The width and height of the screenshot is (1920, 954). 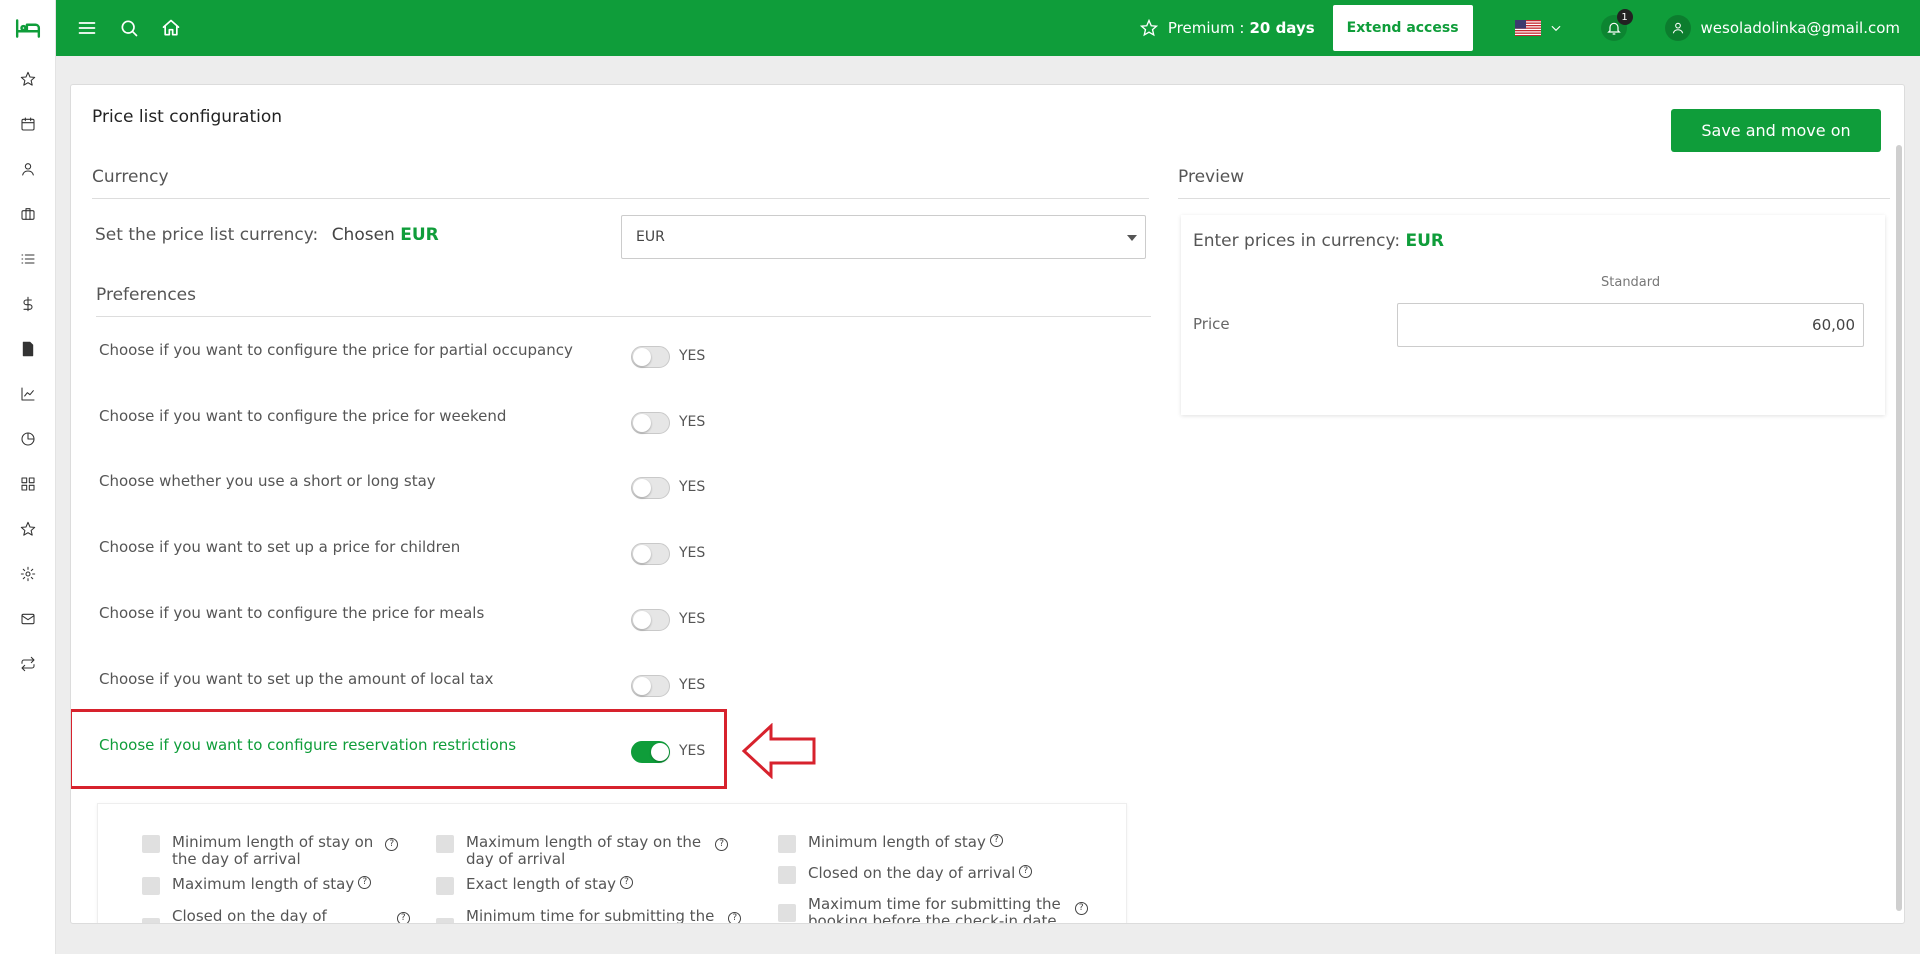 What do you see at coordinates (1424, 241) in the screenshot?
I see `preview-currency-code: EUR` at bounding box center [1424, 241].